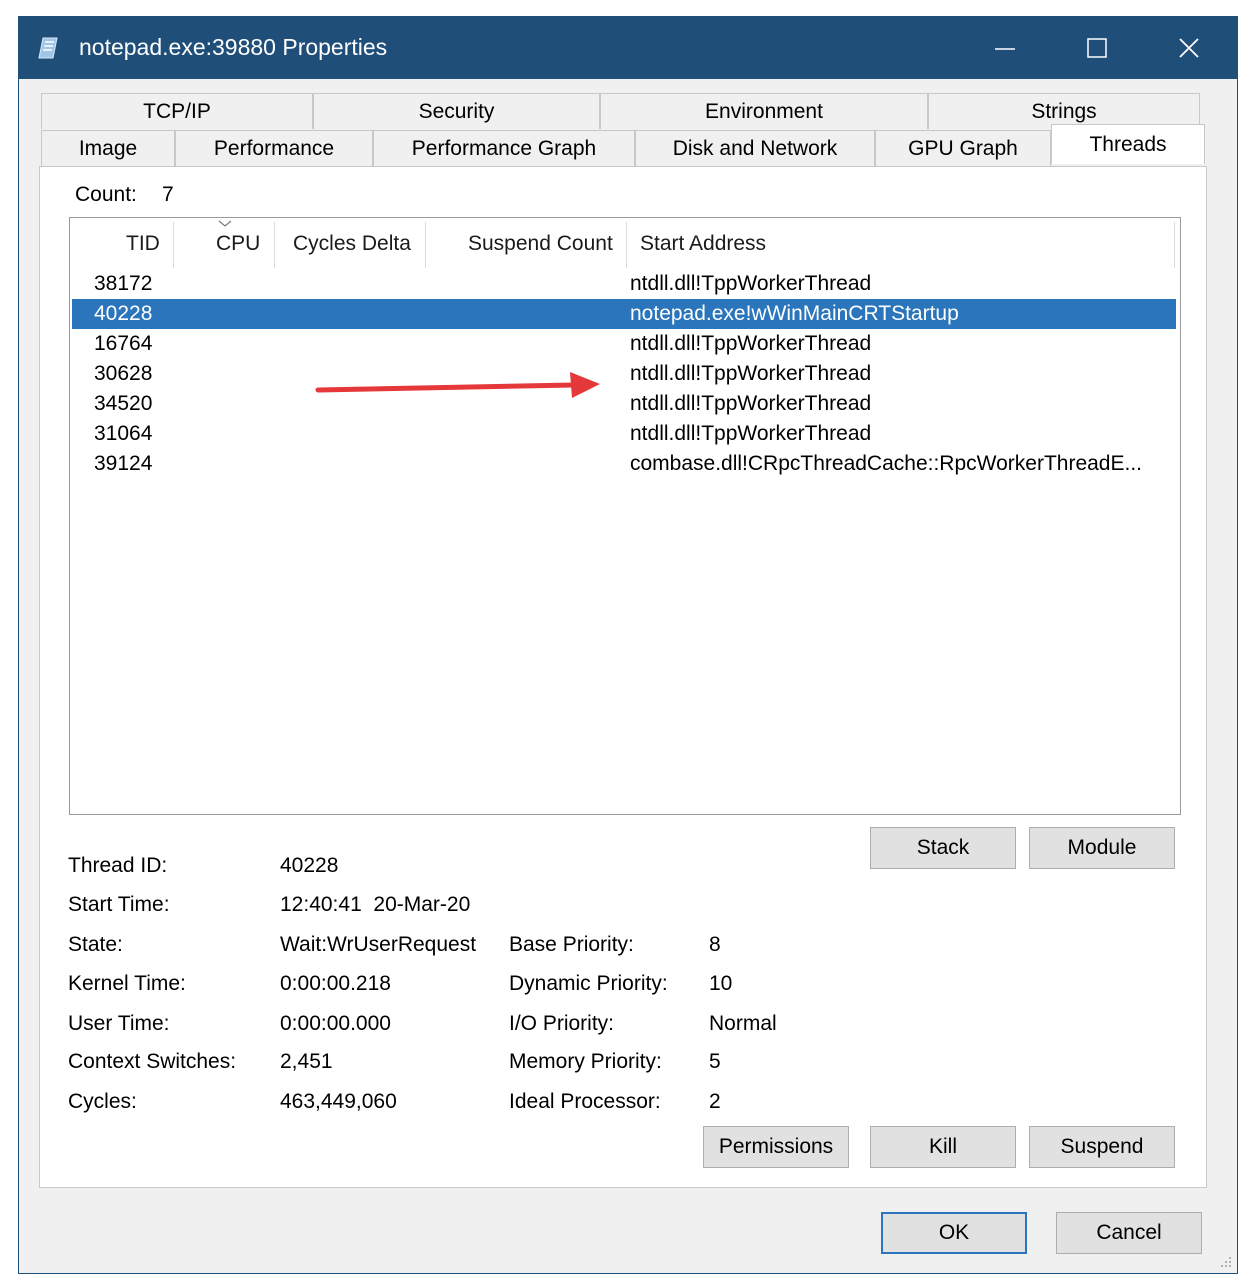 The width and height of the screenshot is (1254, 1288). Describe the element at coordinates (1128, 144) in the screenshot. I see `tab-threads: Threads` at that location.